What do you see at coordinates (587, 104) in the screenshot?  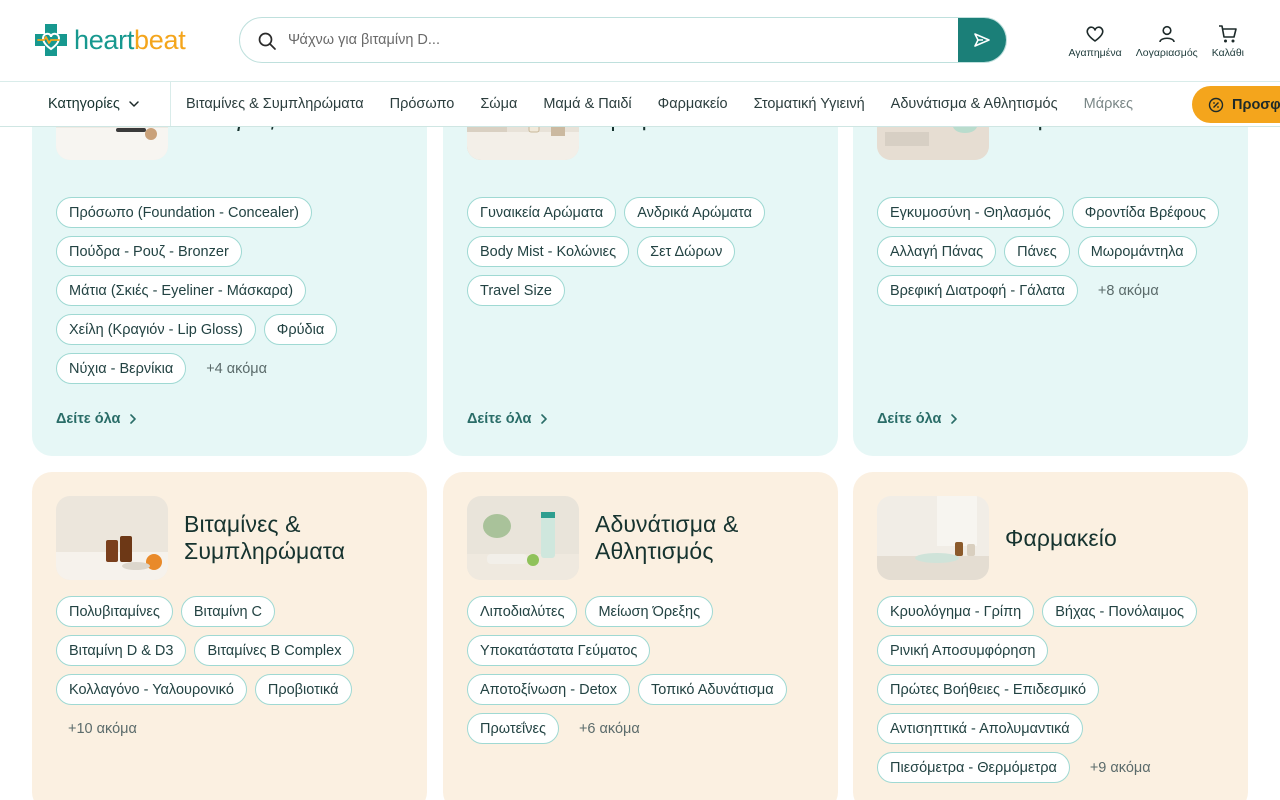 I see `nav-link-mother-child: Μαμά & Παιδί` at bounding box center [587, 104].